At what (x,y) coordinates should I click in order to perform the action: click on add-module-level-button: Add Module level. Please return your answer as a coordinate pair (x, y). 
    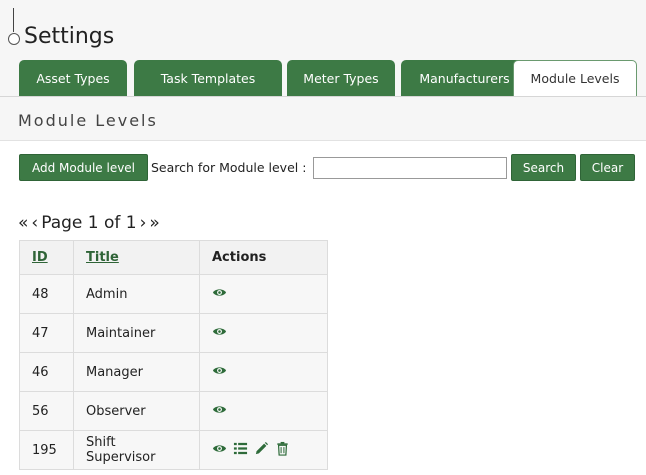
    Looking at the image, I should click on (83, 167).